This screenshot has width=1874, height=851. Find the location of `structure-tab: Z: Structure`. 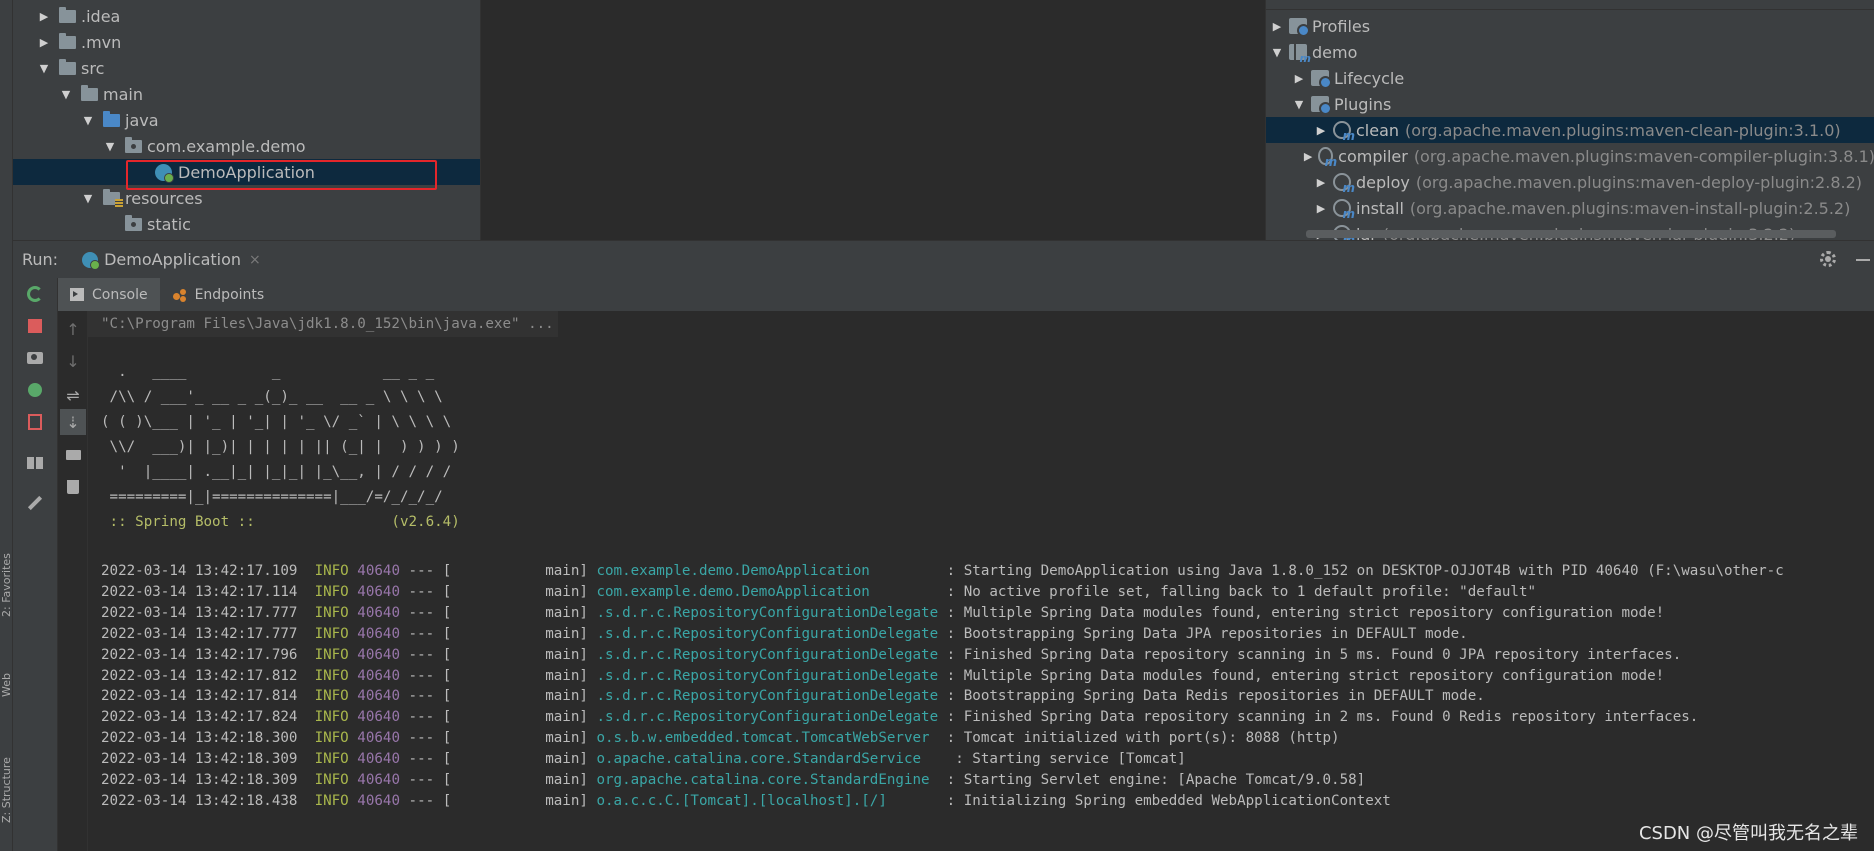

structure-tab: Z: Structure is located at coordinates (6, 790).